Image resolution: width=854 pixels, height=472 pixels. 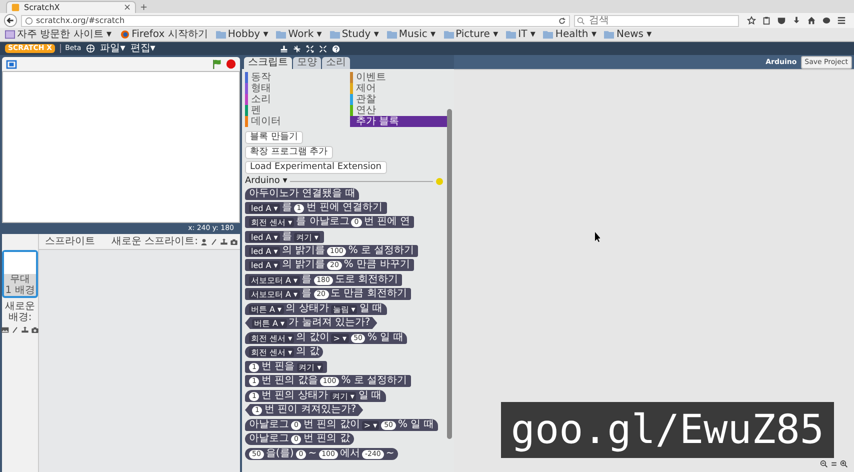 I want to click on zoom-reset-icon, so click(x=834, y=464).